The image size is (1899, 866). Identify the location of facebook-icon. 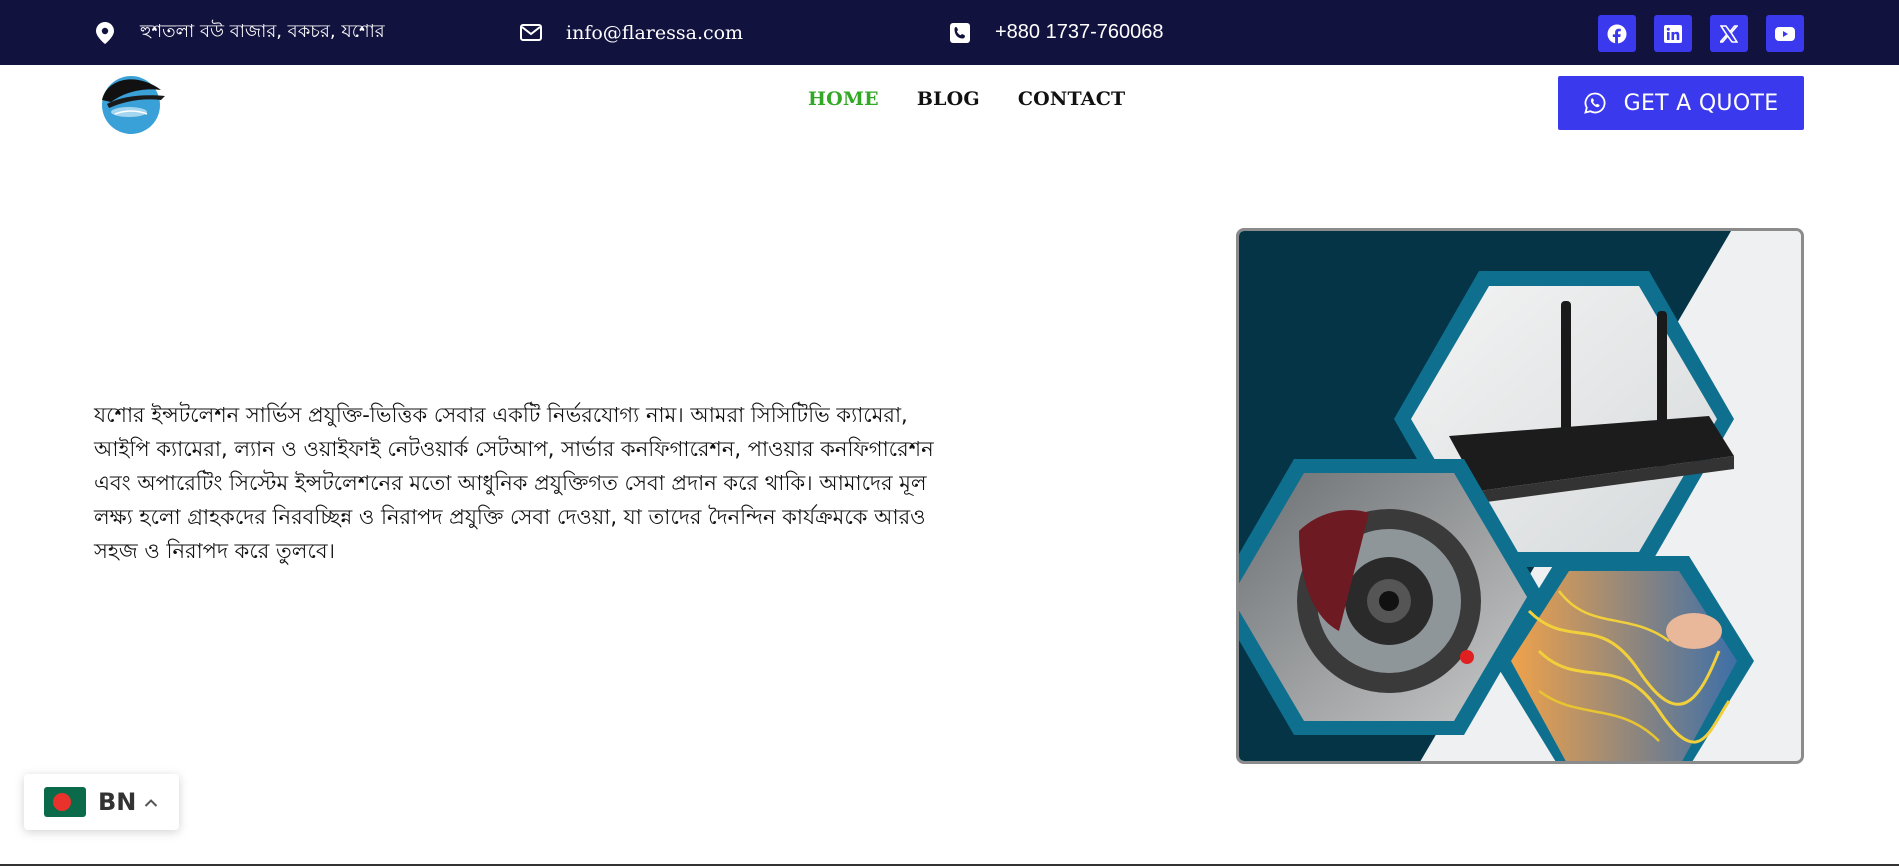
(1617, 33).